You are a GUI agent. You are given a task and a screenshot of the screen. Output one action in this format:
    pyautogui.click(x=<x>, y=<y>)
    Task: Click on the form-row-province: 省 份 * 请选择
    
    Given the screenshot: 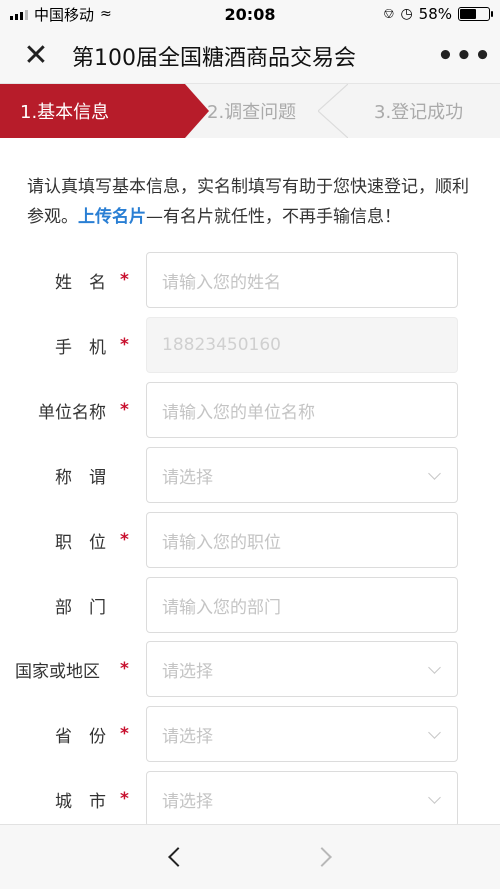 What is the action you would take?
    pyautogui.click(x=250, y=734)
    